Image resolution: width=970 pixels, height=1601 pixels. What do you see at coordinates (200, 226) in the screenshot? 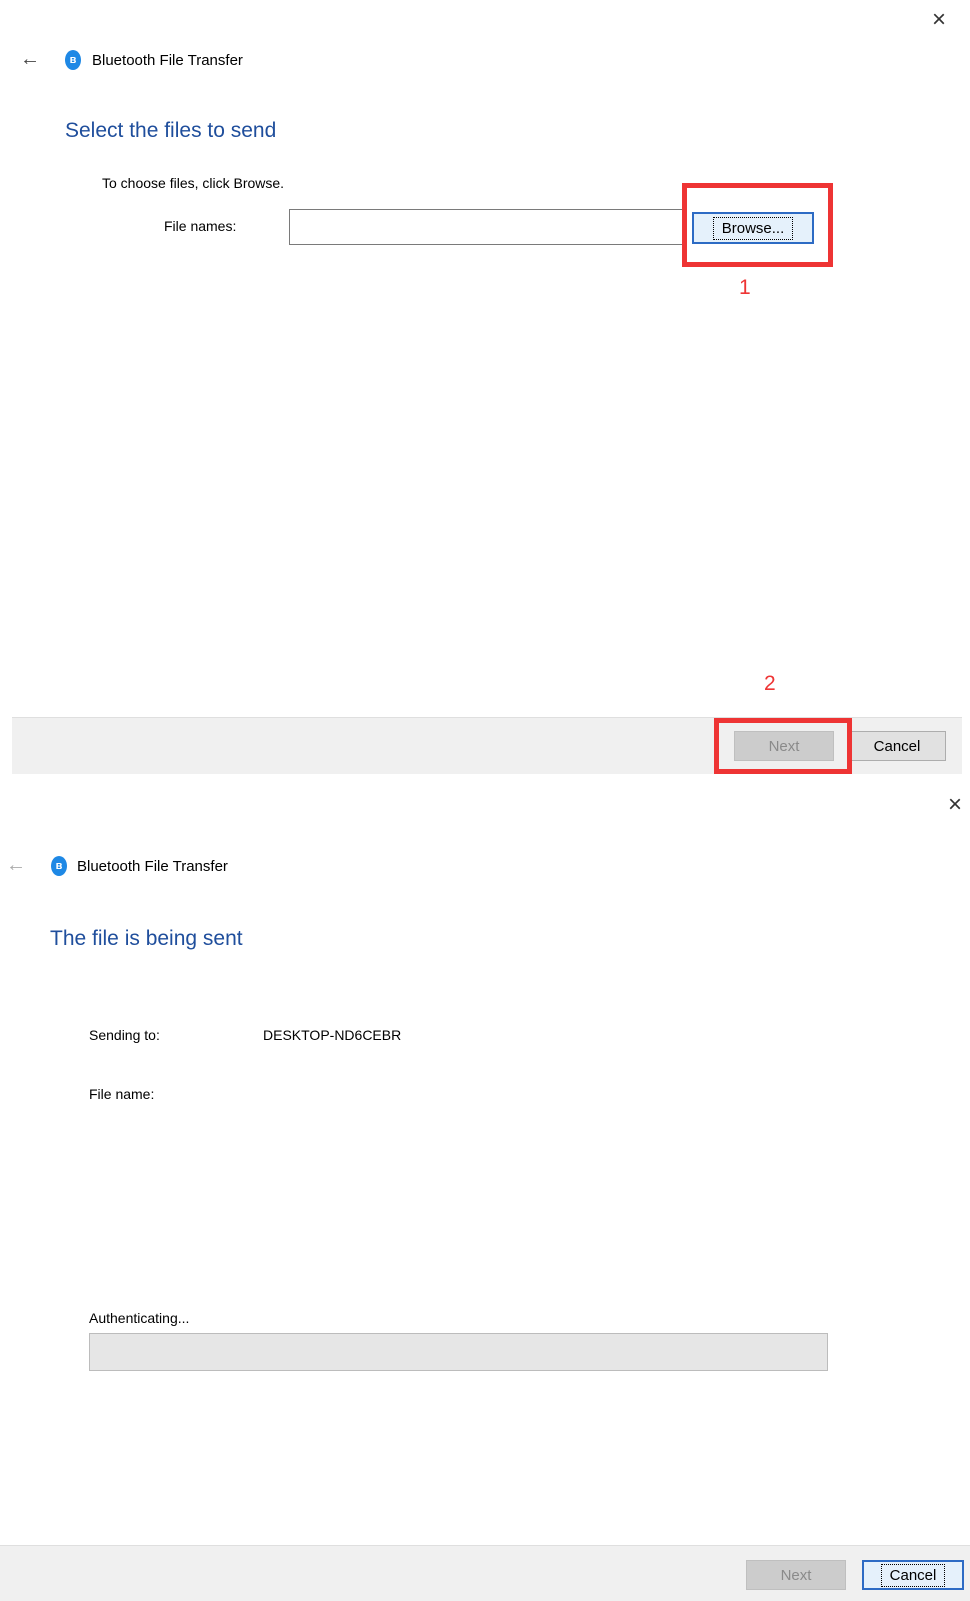
I see `file-names-label: File names:` at bounding box center [200, 226].